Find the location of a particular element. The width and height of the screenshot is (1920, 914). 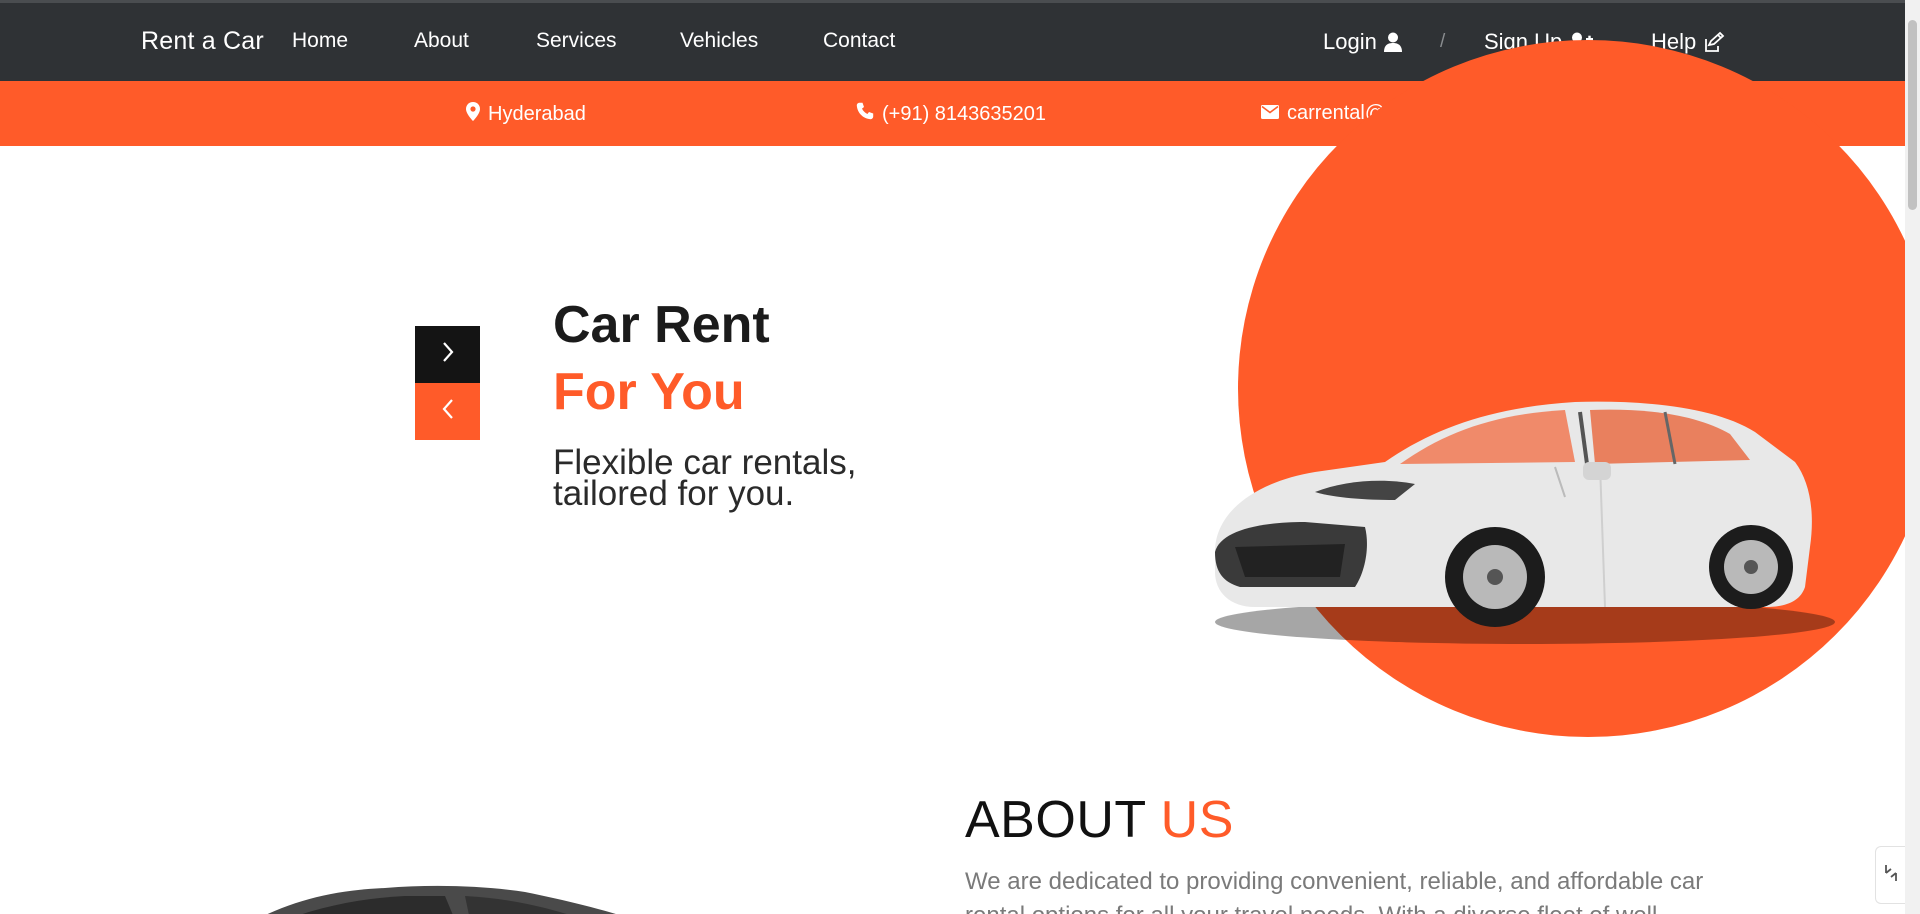

phone-info: (+91) 8143635201 is located at coordinates (951, 114).